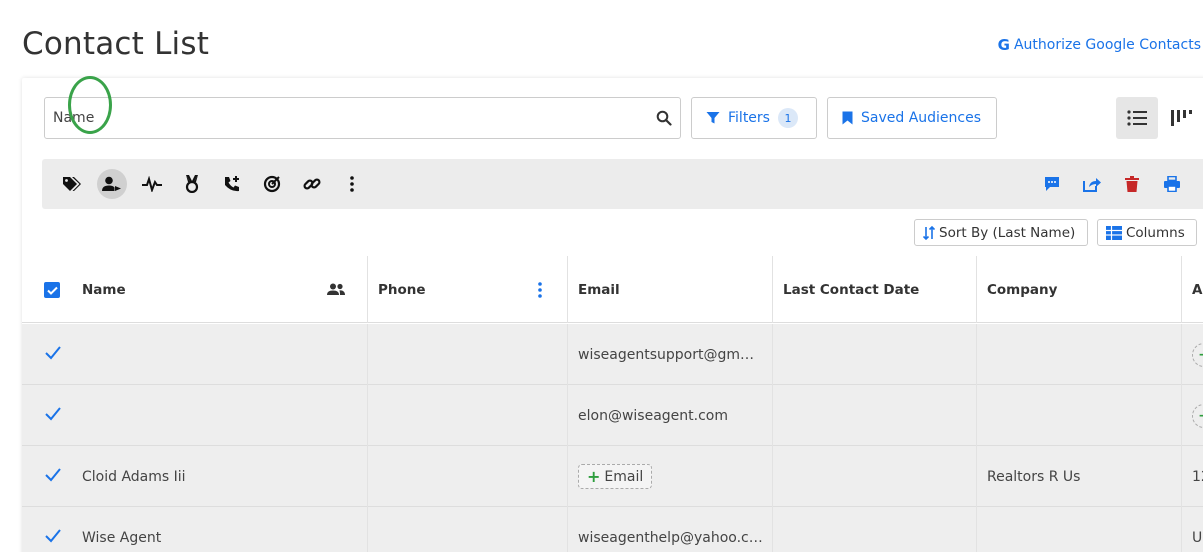  What do you see at coordinates (1007, 232) in the screenshot?
I see `sort-by-label: Sort By (Last Name)` at bounding box center [1007, 232].